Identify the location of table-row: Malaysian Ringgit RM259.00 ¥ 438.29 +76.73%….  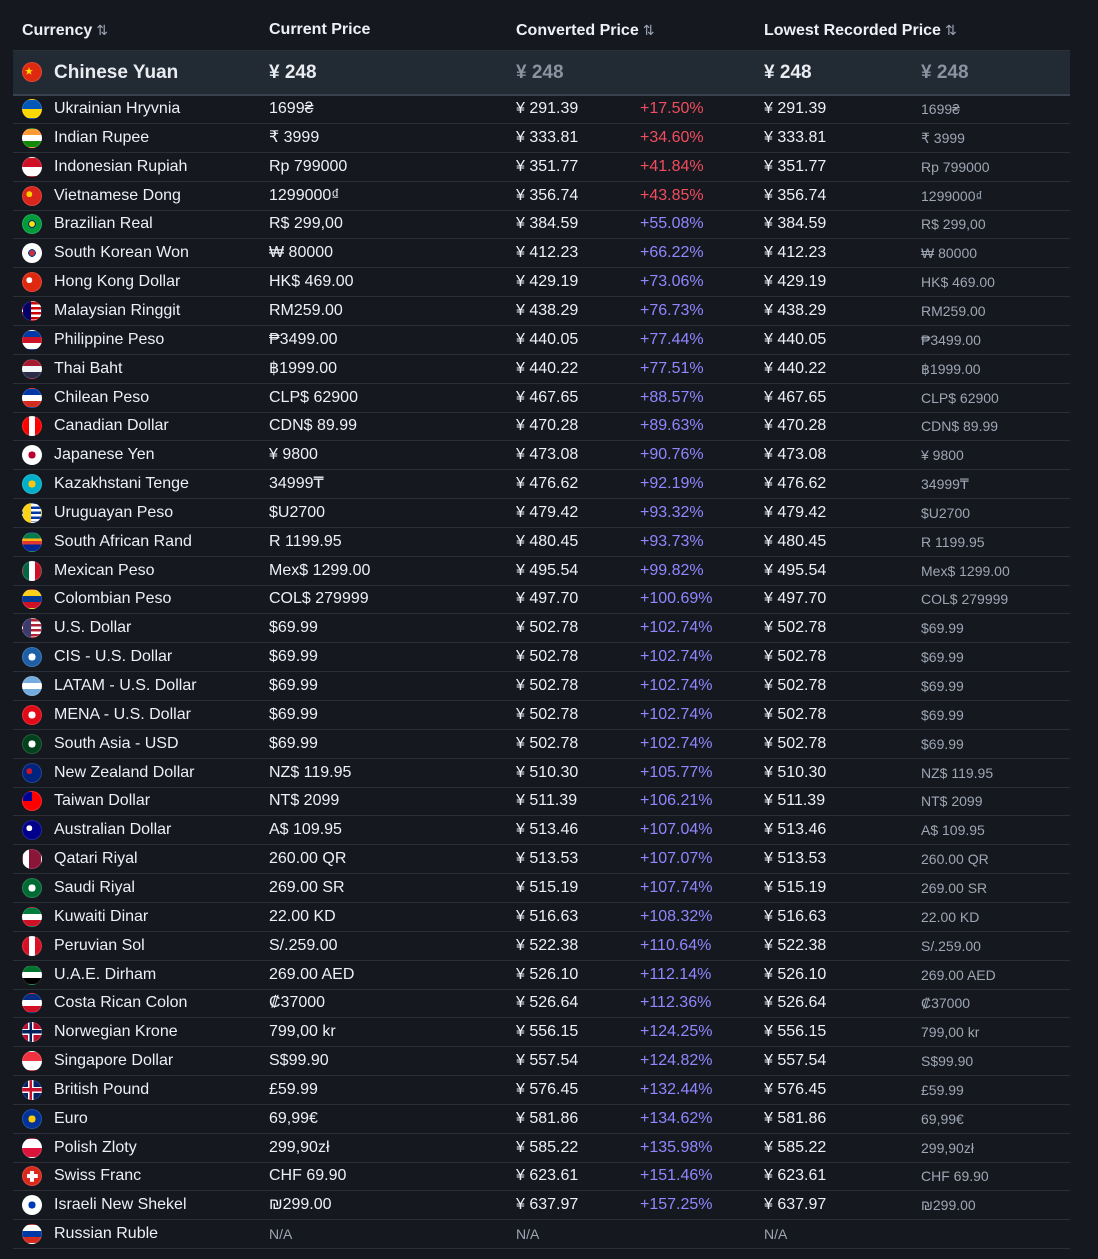
(541, 311).